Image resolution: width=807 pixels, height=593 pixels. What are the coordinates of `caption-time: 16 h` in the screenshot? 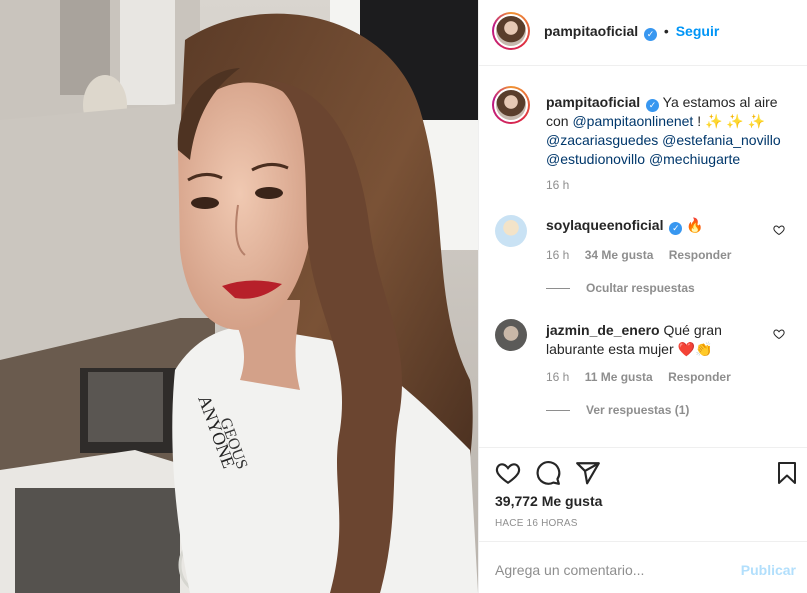 It's located at (557, 185).